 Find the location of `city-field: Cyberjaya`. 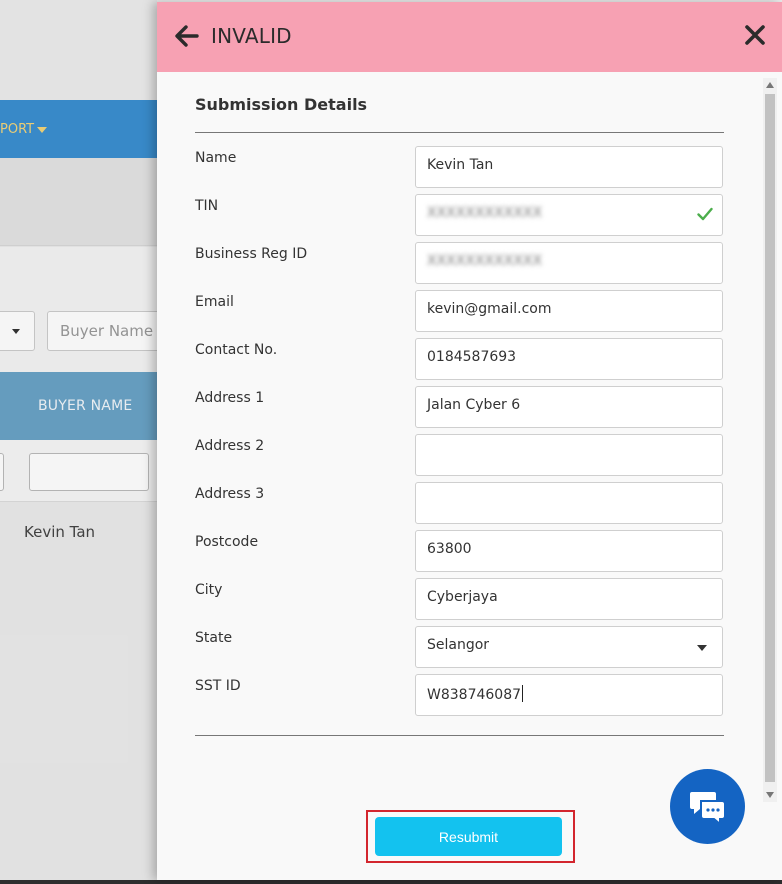

city-field: Cyberjaya is located at coordinates (569, 599).